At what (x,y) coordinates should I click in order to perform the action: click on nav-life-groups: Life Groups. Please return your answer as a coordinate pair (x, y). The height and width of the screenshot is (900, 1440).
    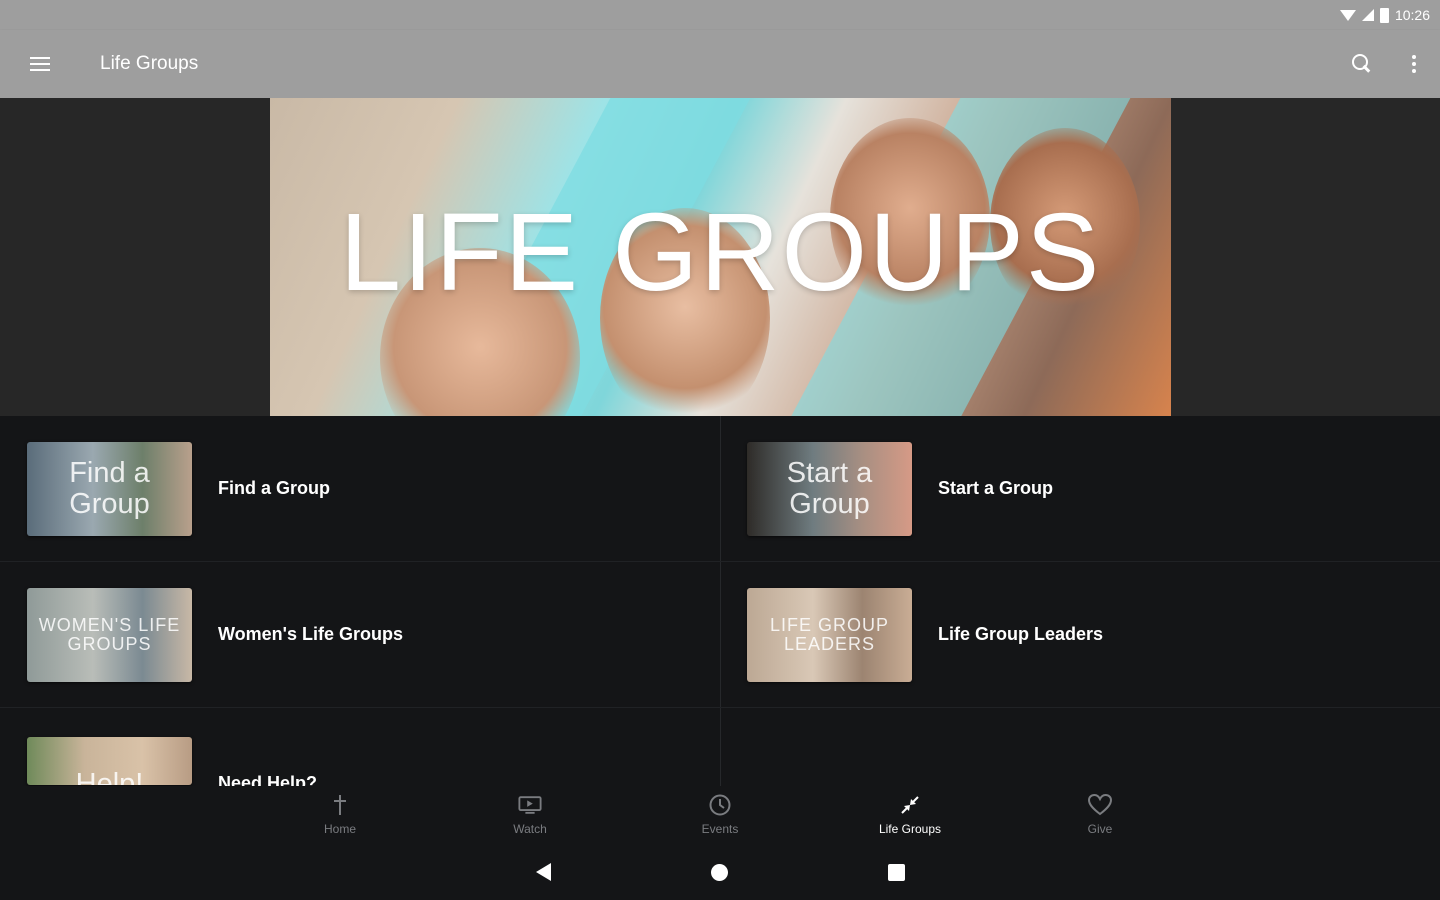
    Looking at the image, I should click on (910, 815).